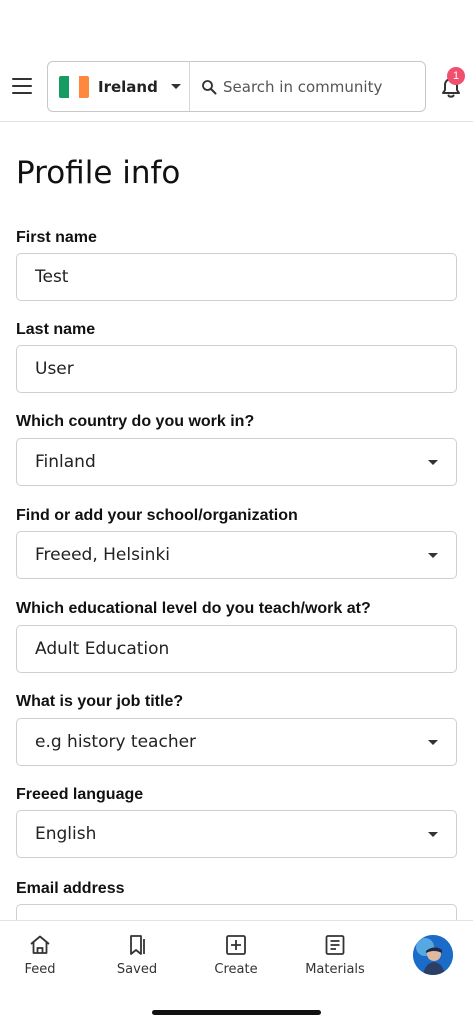  Describe the element at coordinates (103, 555) in the screenshot. I see `school-value: Freeed, Helsinki` at that location.